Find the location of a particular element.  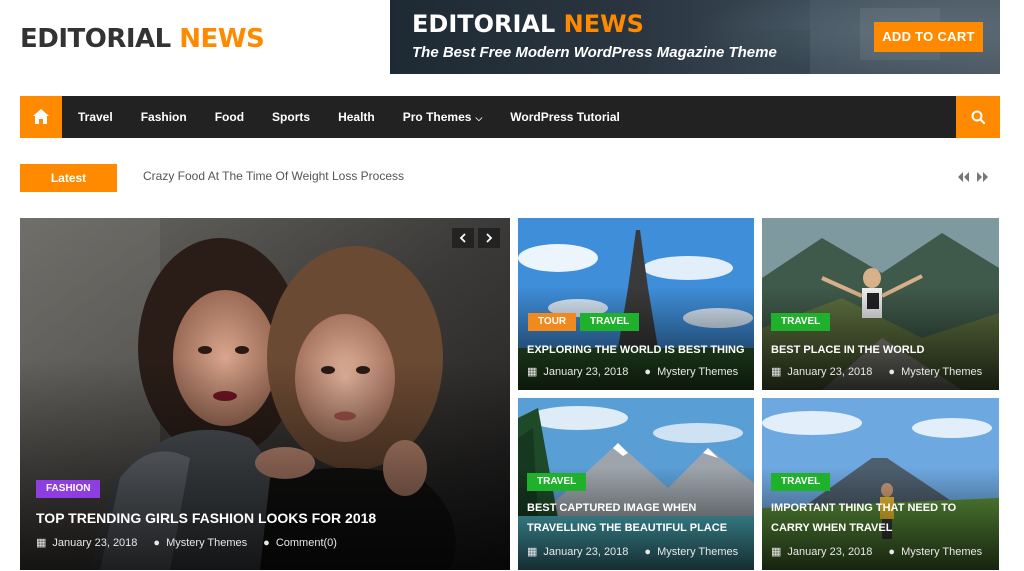

latest-label: Latest is located at coordinates (68, 178).